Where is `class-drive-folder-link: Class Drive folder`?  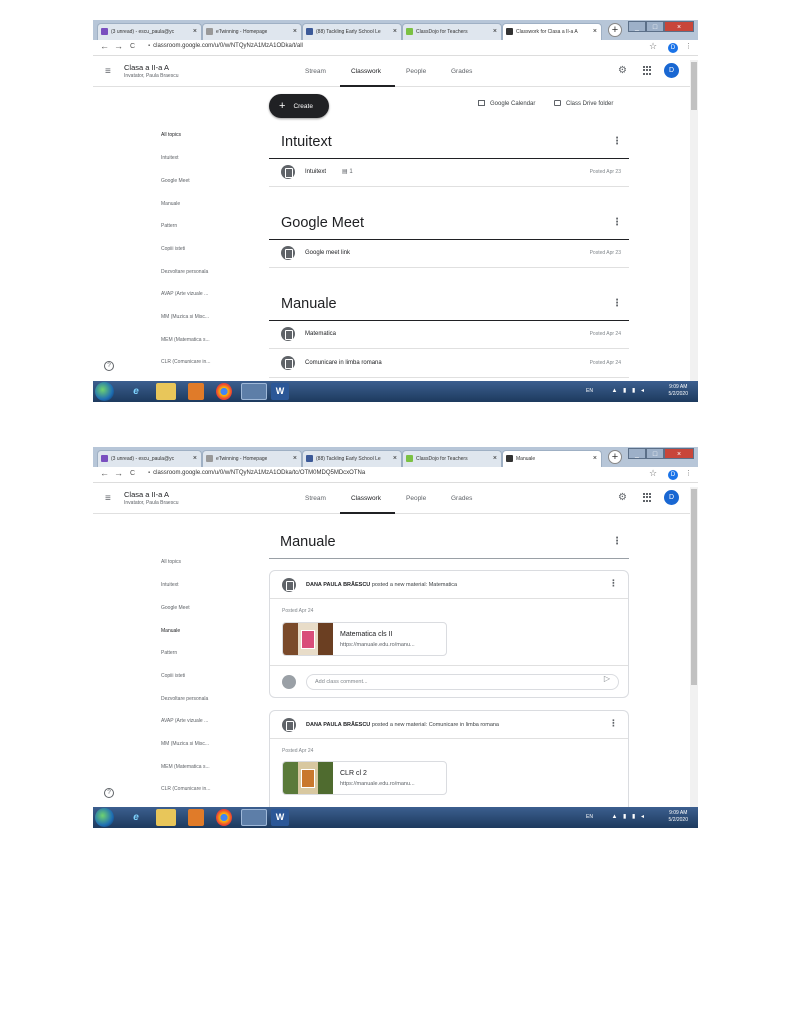
class-drive-folder-link: Class Drive folder is located at coordinates (583, 103).